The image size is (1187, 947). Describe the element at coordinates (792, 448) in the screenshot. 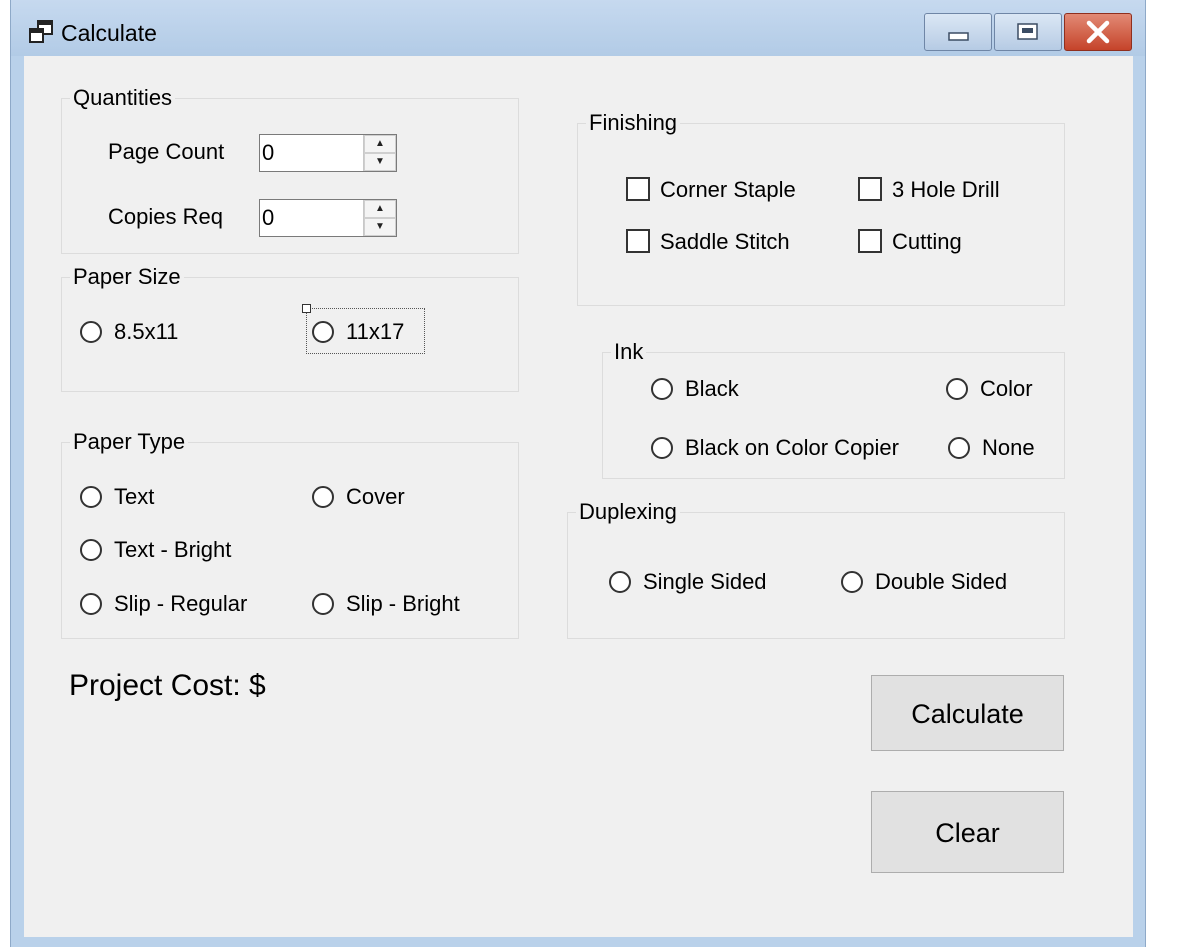

I see `radio-black-on-color-copier-label: Black on Color Copier` at that location.